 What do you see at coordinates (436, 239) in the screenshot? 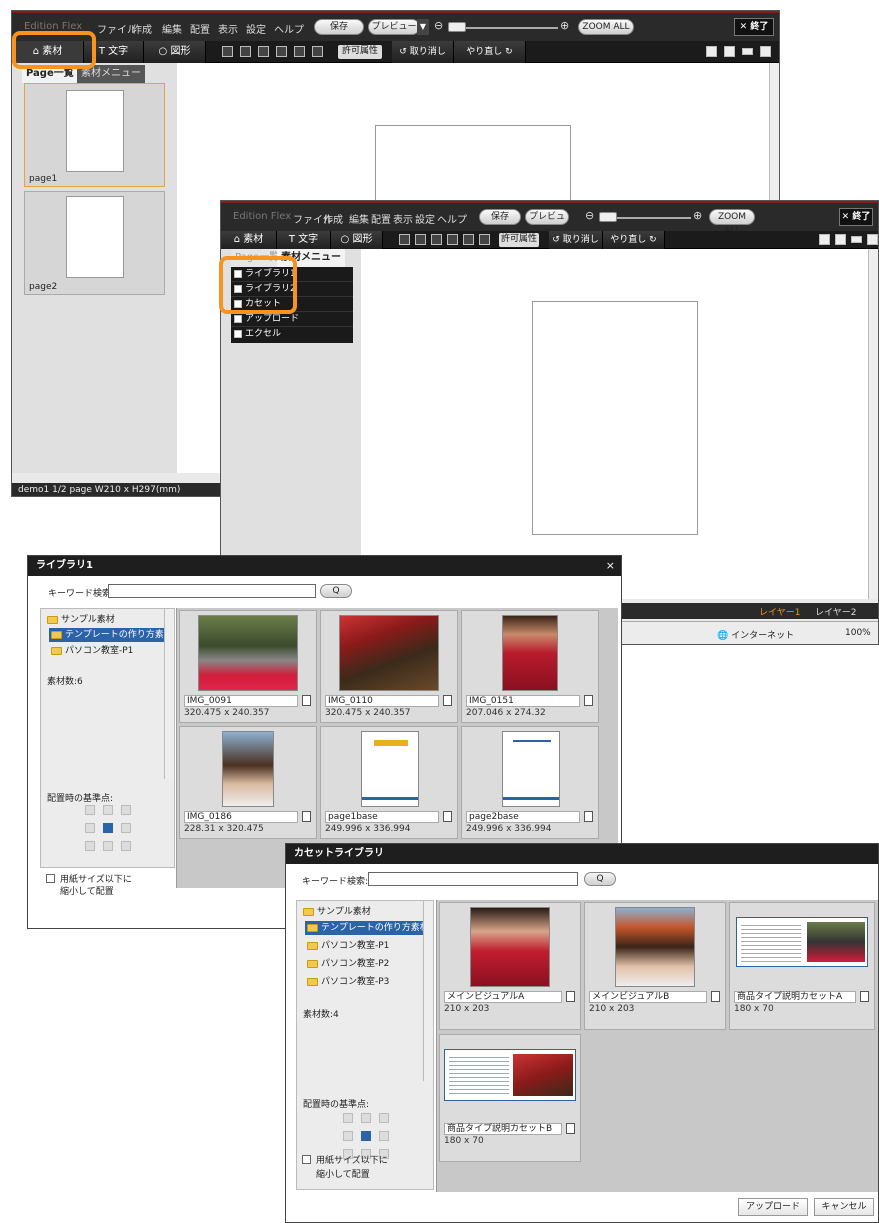
I see `front-icon` at bounding box center [436, 239].